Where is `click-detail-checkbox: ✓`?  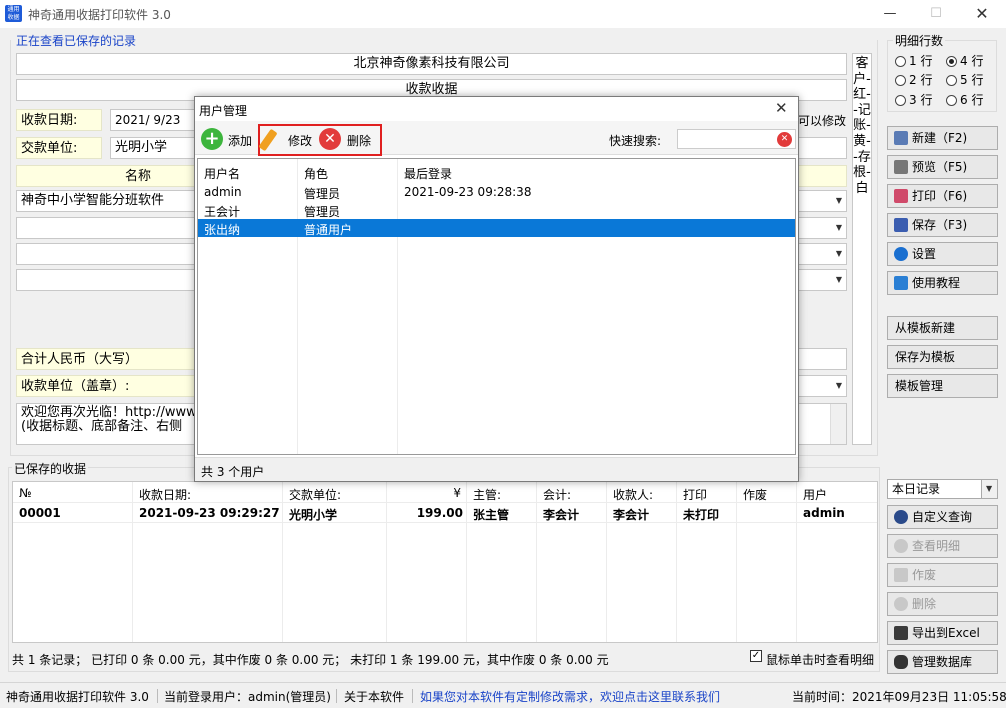
click-detail-checkbox: ✓ is located at coordinates (756, 656).